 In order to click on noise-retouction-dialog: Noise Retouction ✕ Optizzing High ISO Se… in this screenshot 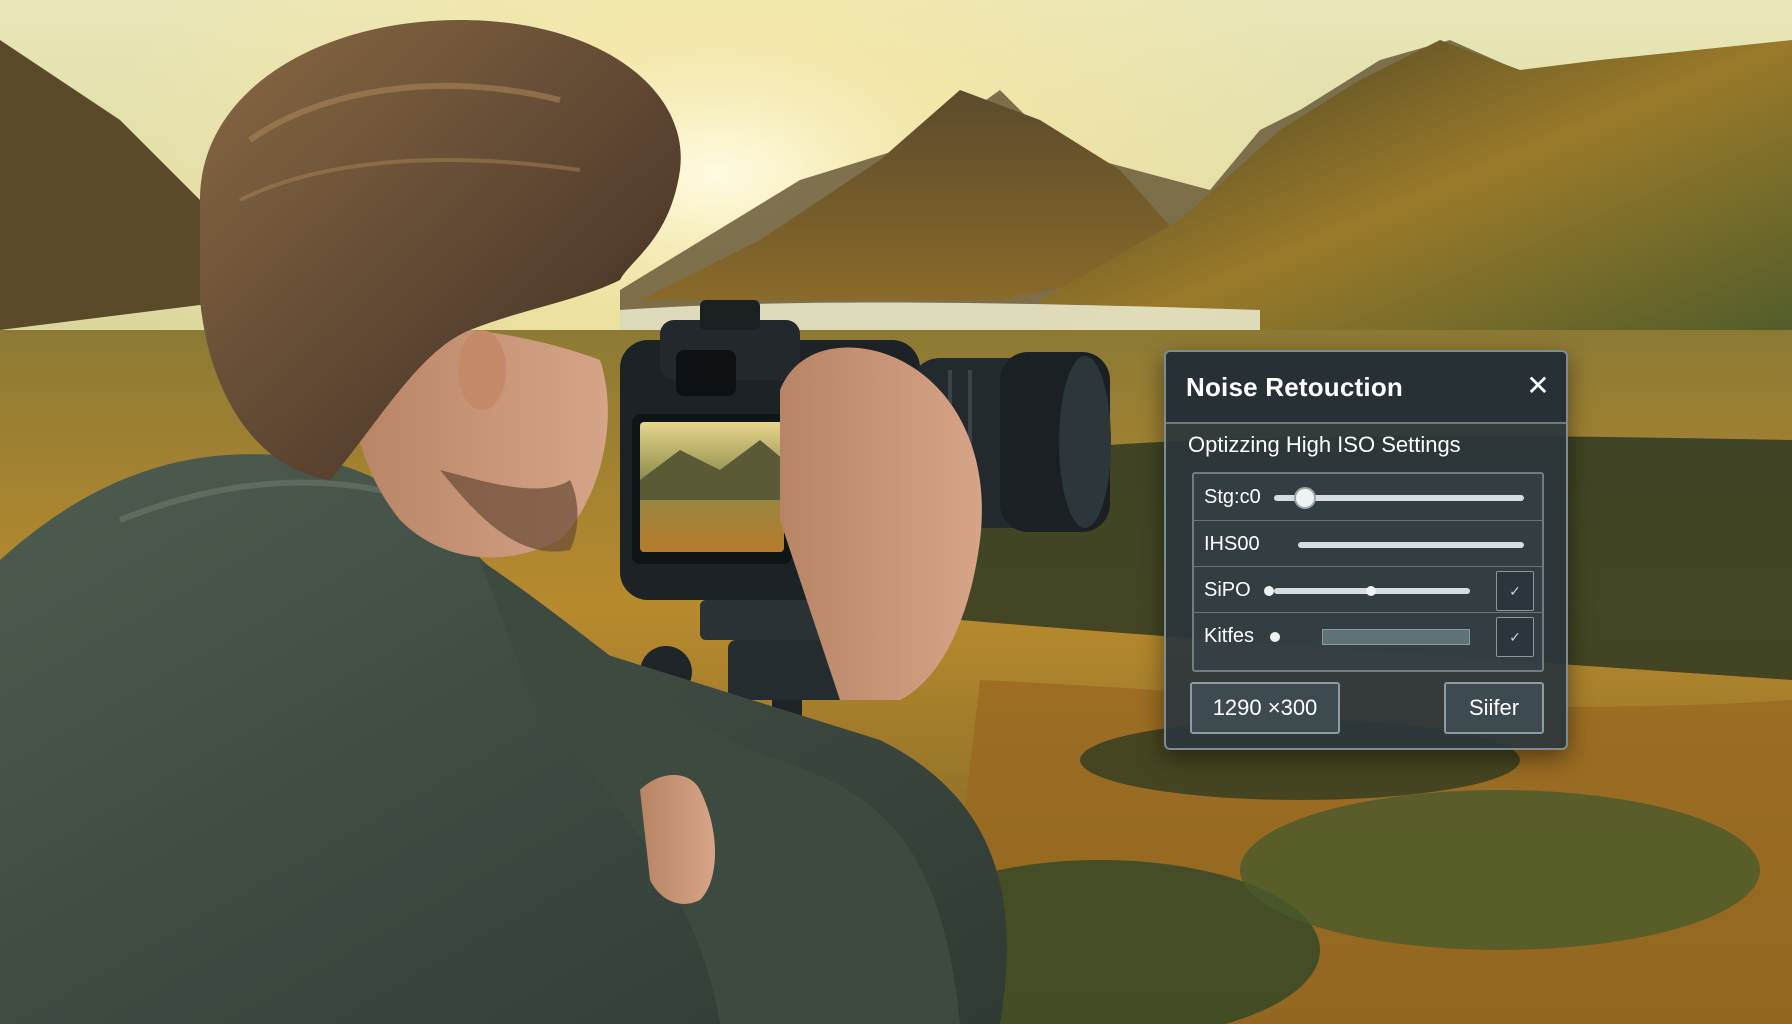, I will do `click(1366, 550)`.